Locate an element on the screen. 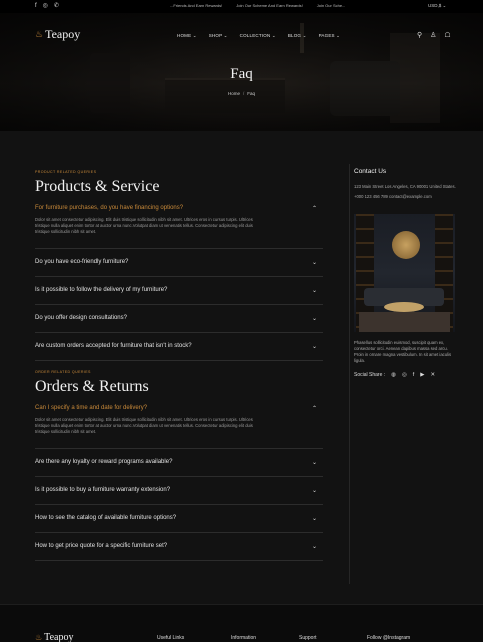  header-icons: ⚲ ♙ ☖ is located at coordinates (434, 35).